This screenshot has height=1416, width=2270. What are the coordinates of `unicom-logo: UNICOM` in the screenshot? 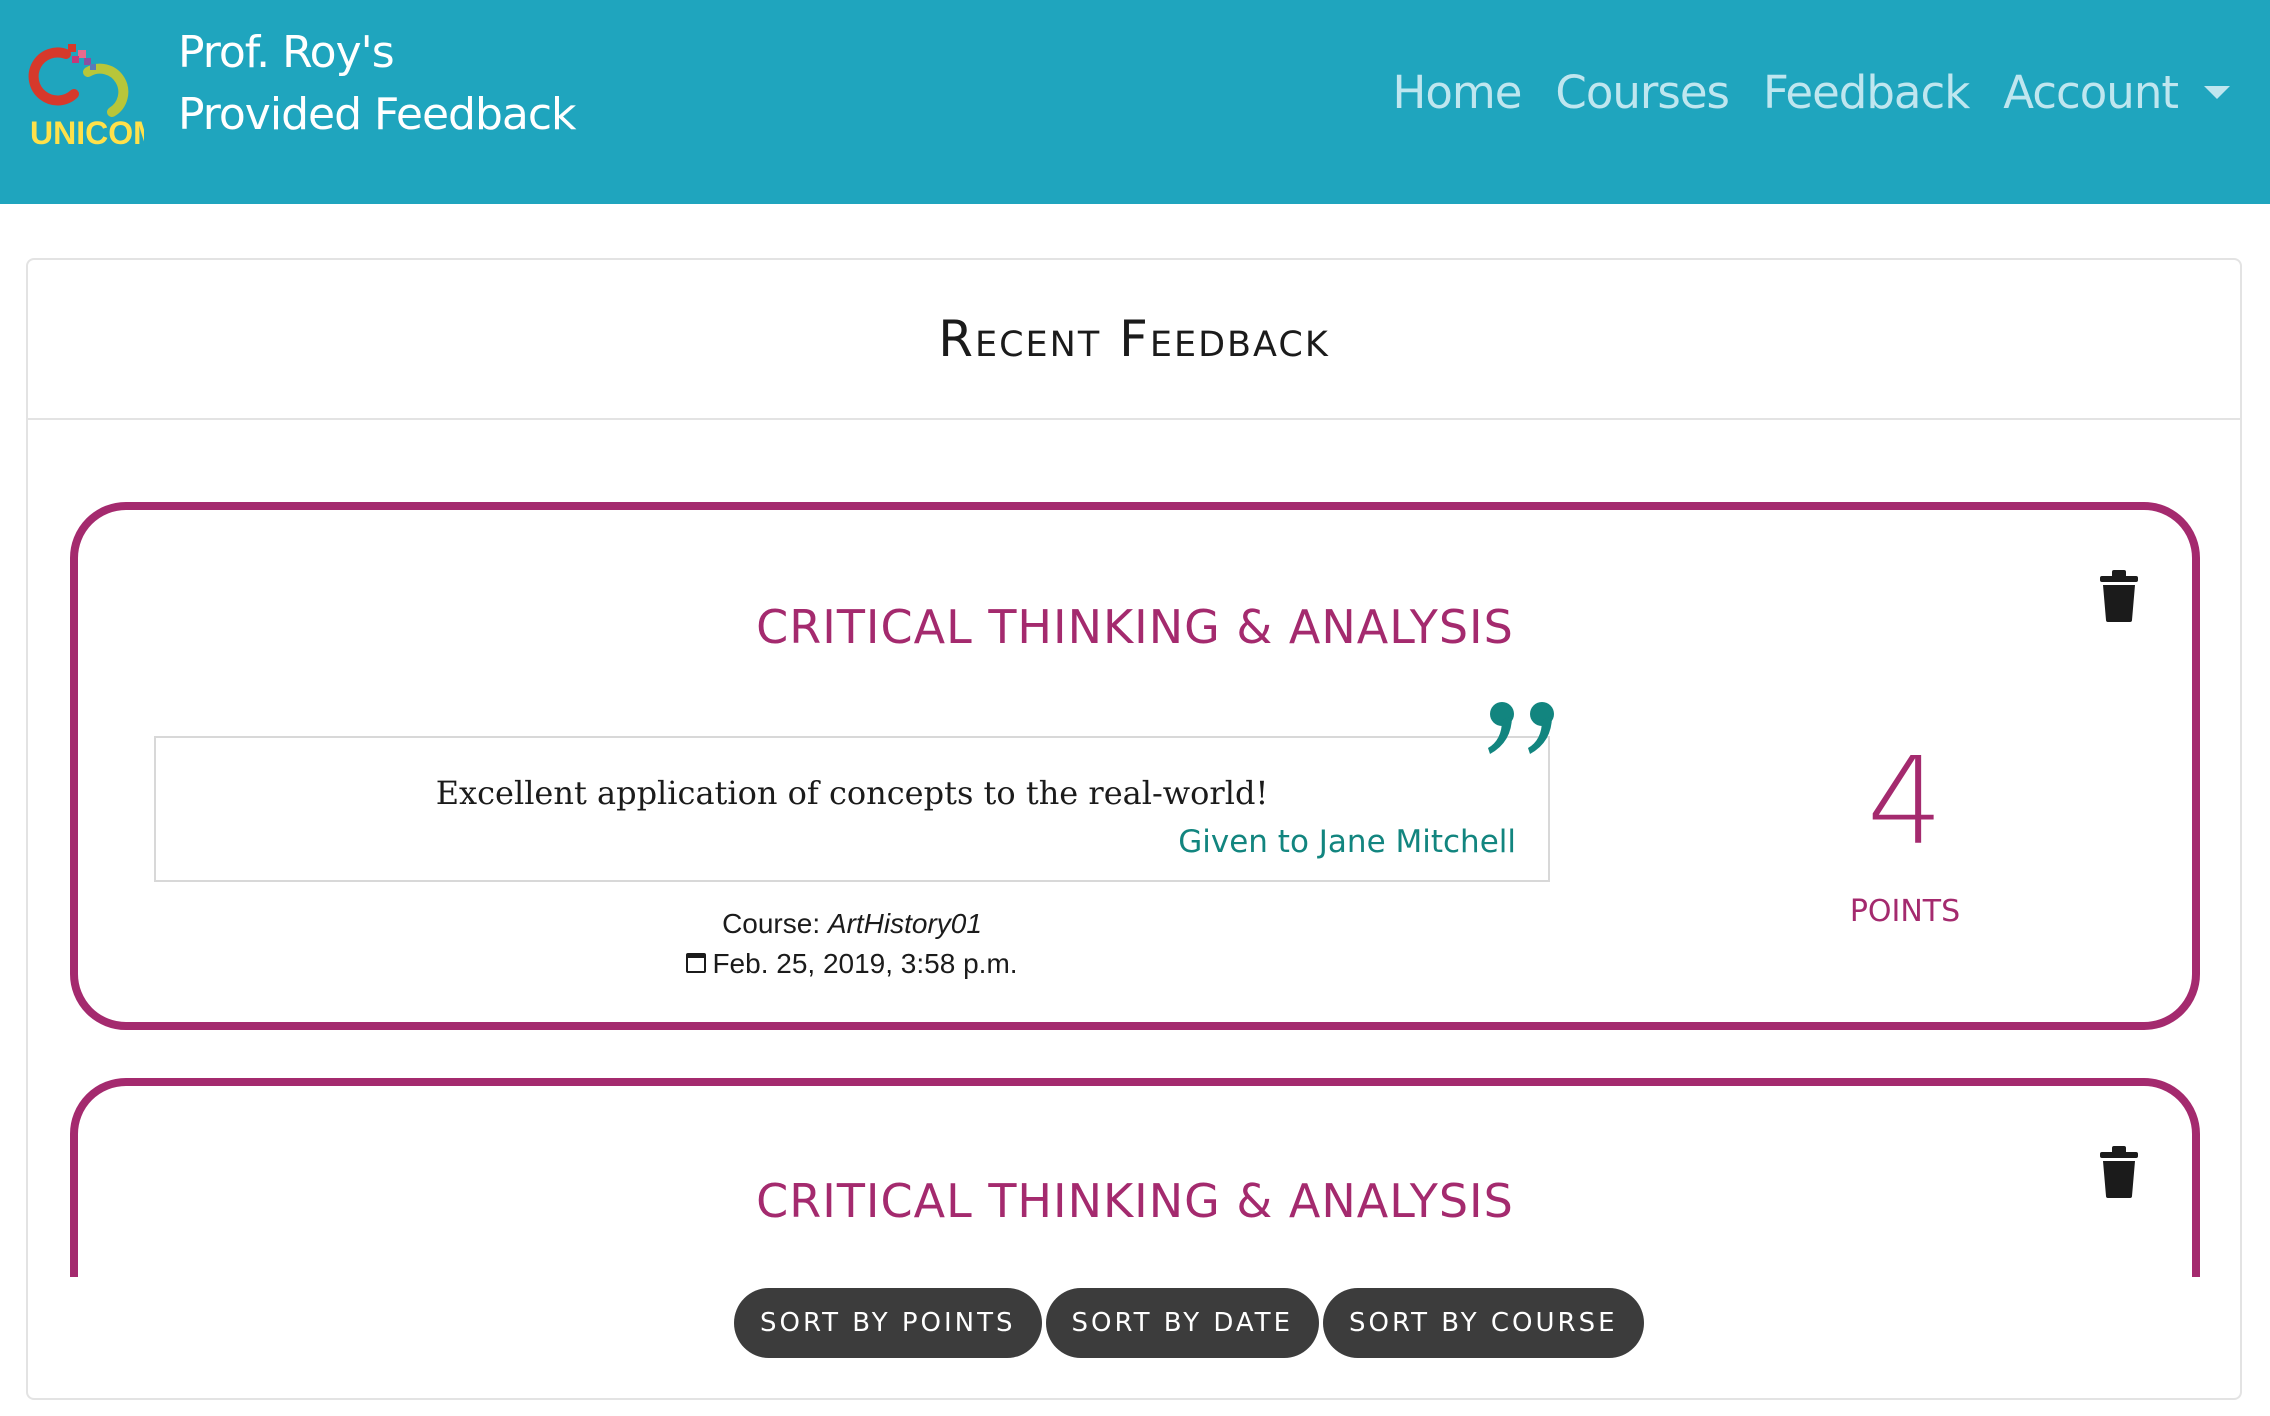 It's located at (85, 93).